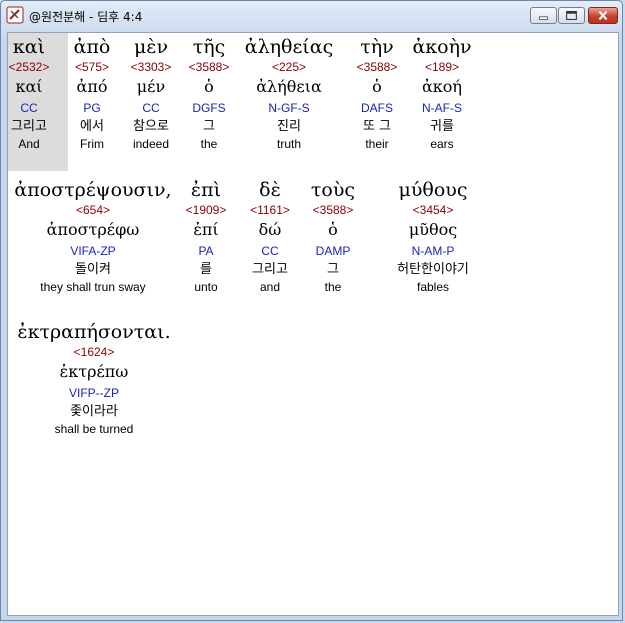 The width and height of the screenshot is (625, 623). What do you see at coordinates (433, 269) in the screenshot?
I see `korean-gloss: 허탄한이야기` at bounding box center [433, 269].